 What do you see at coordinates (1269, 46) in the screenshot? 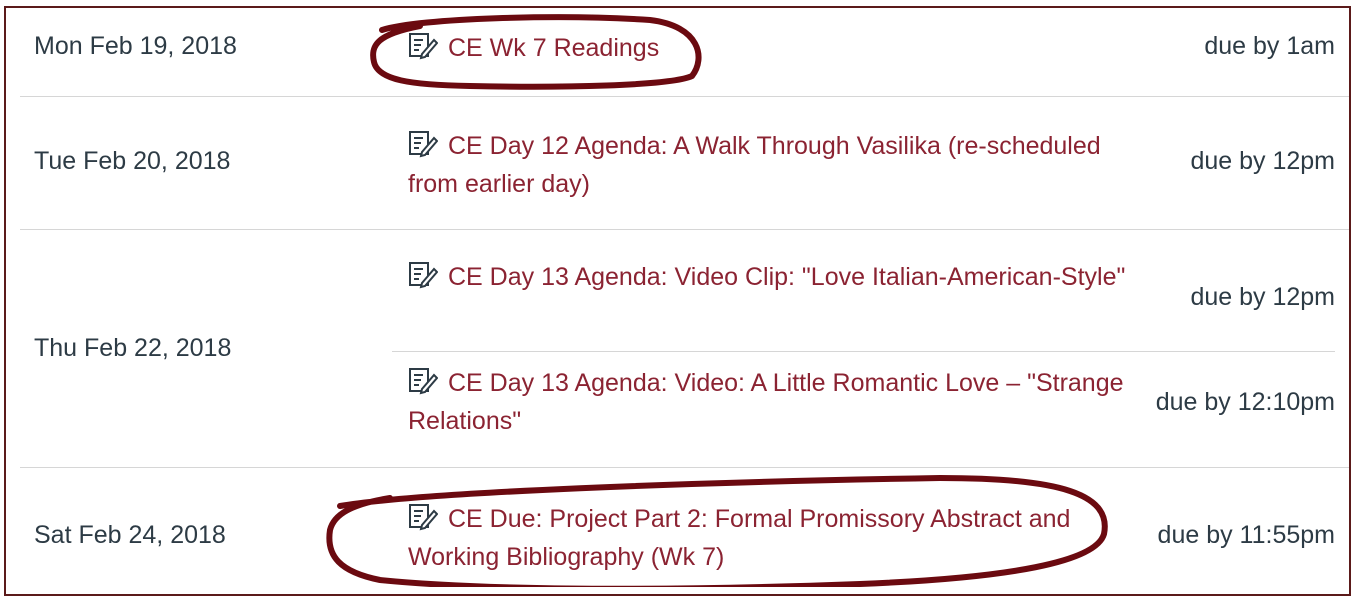
I see `due-label: due by 1am` at bounding box center [1269, 46].